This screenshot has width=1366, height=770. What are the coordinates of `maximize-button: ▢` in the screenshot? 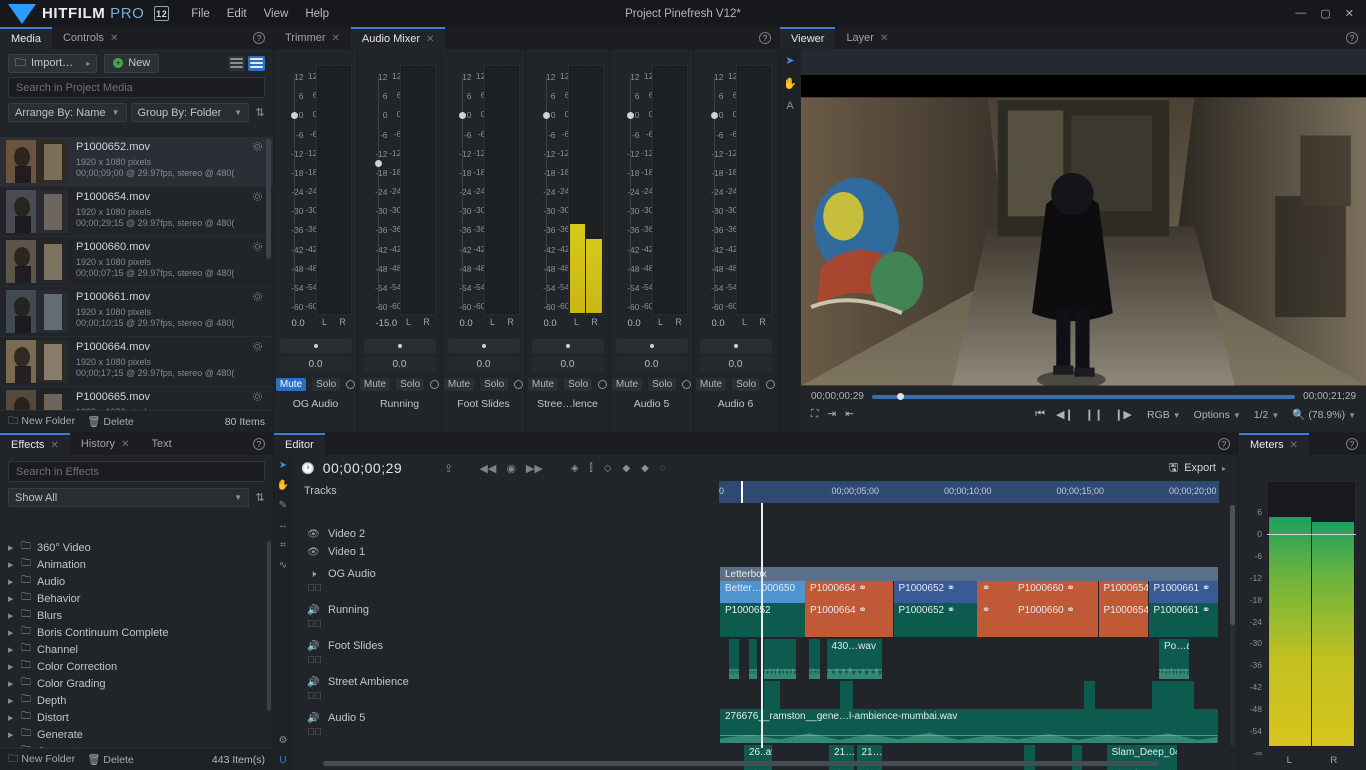 It's located at (1325, 13).